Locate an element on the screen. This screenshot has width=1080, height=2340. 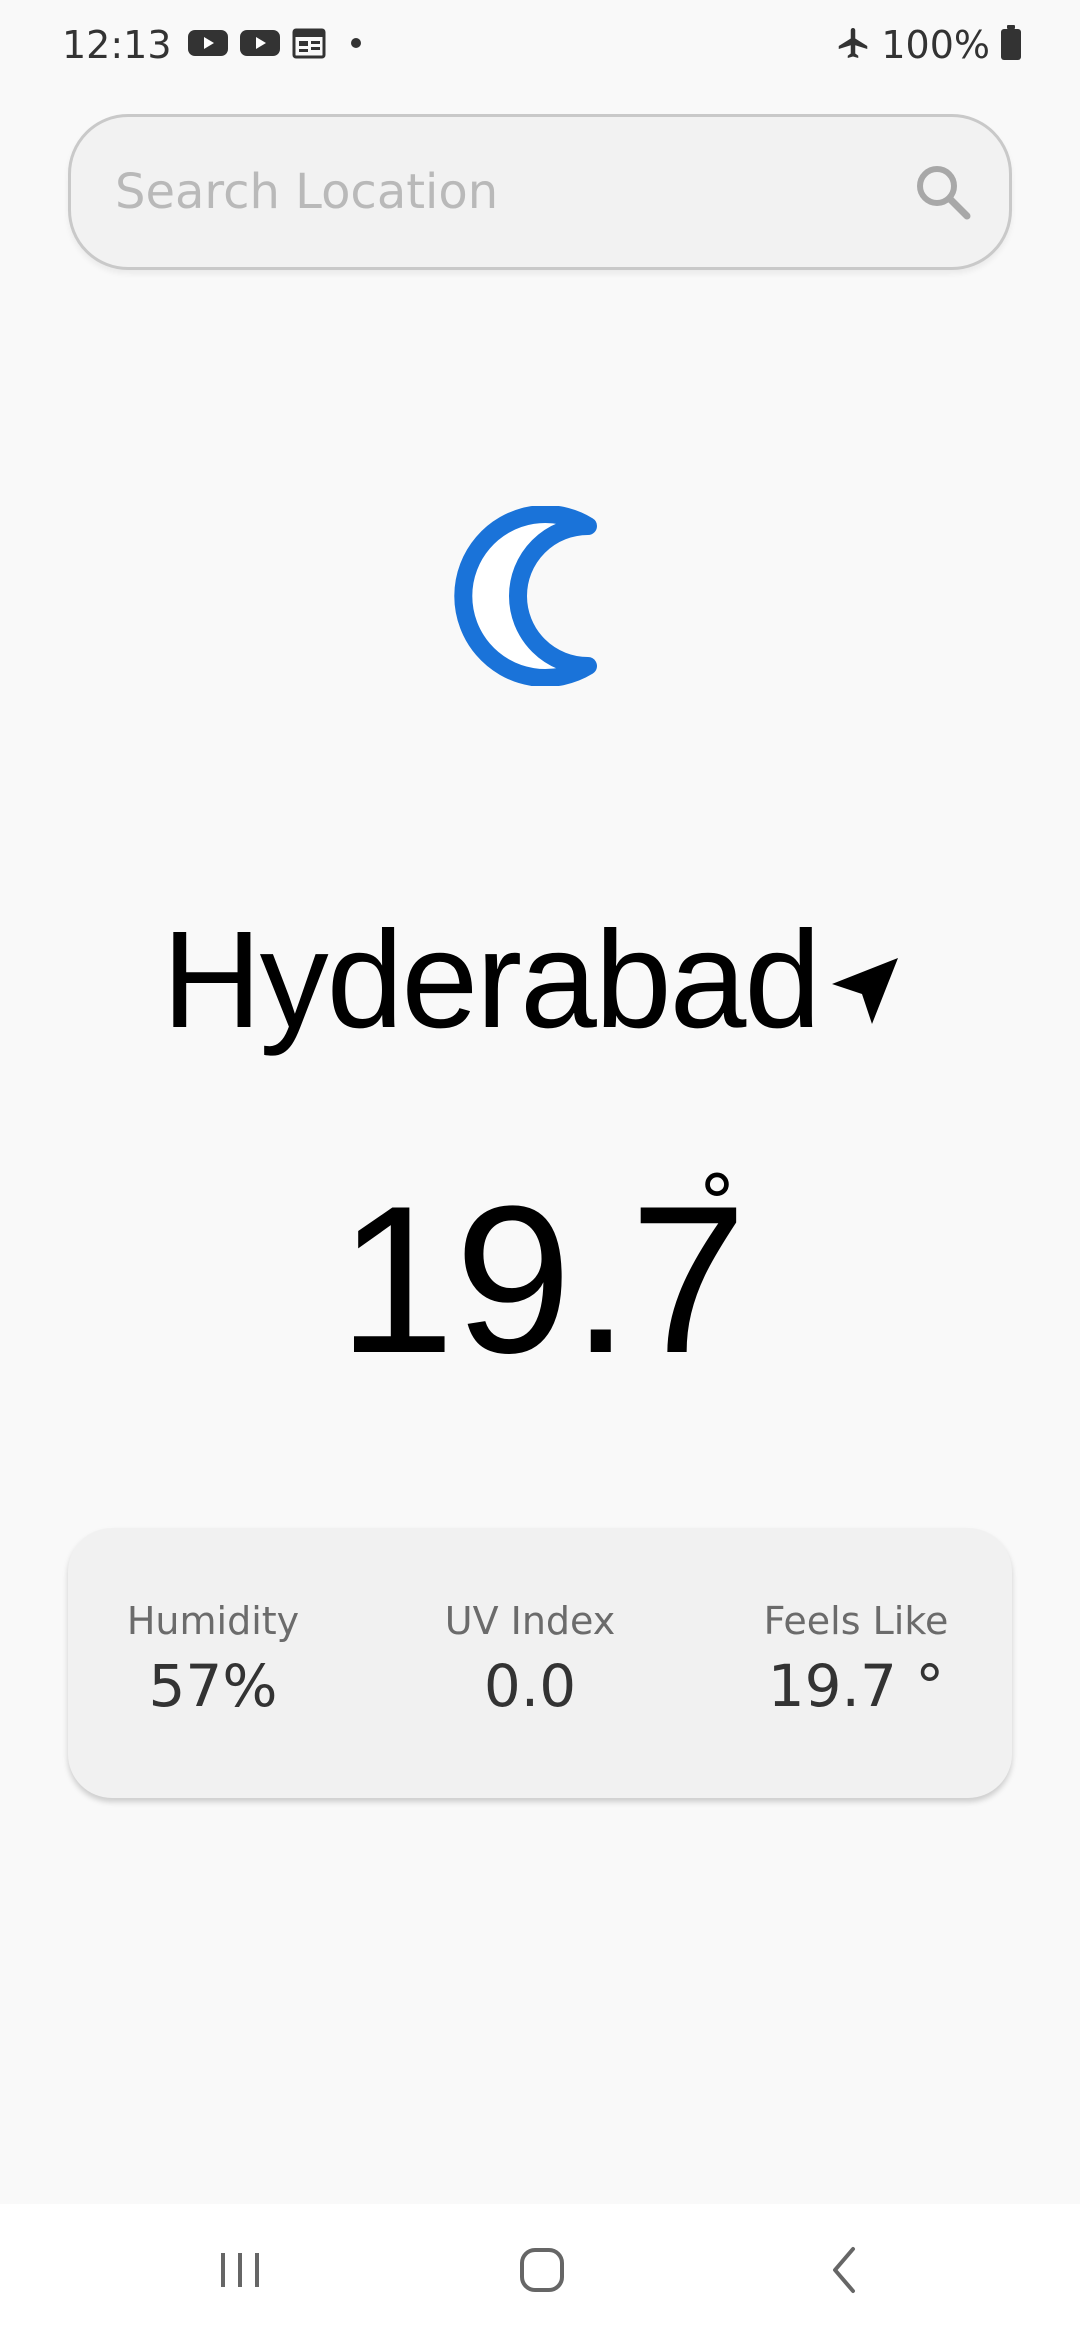
search-input is located at coordinates (505, 192).